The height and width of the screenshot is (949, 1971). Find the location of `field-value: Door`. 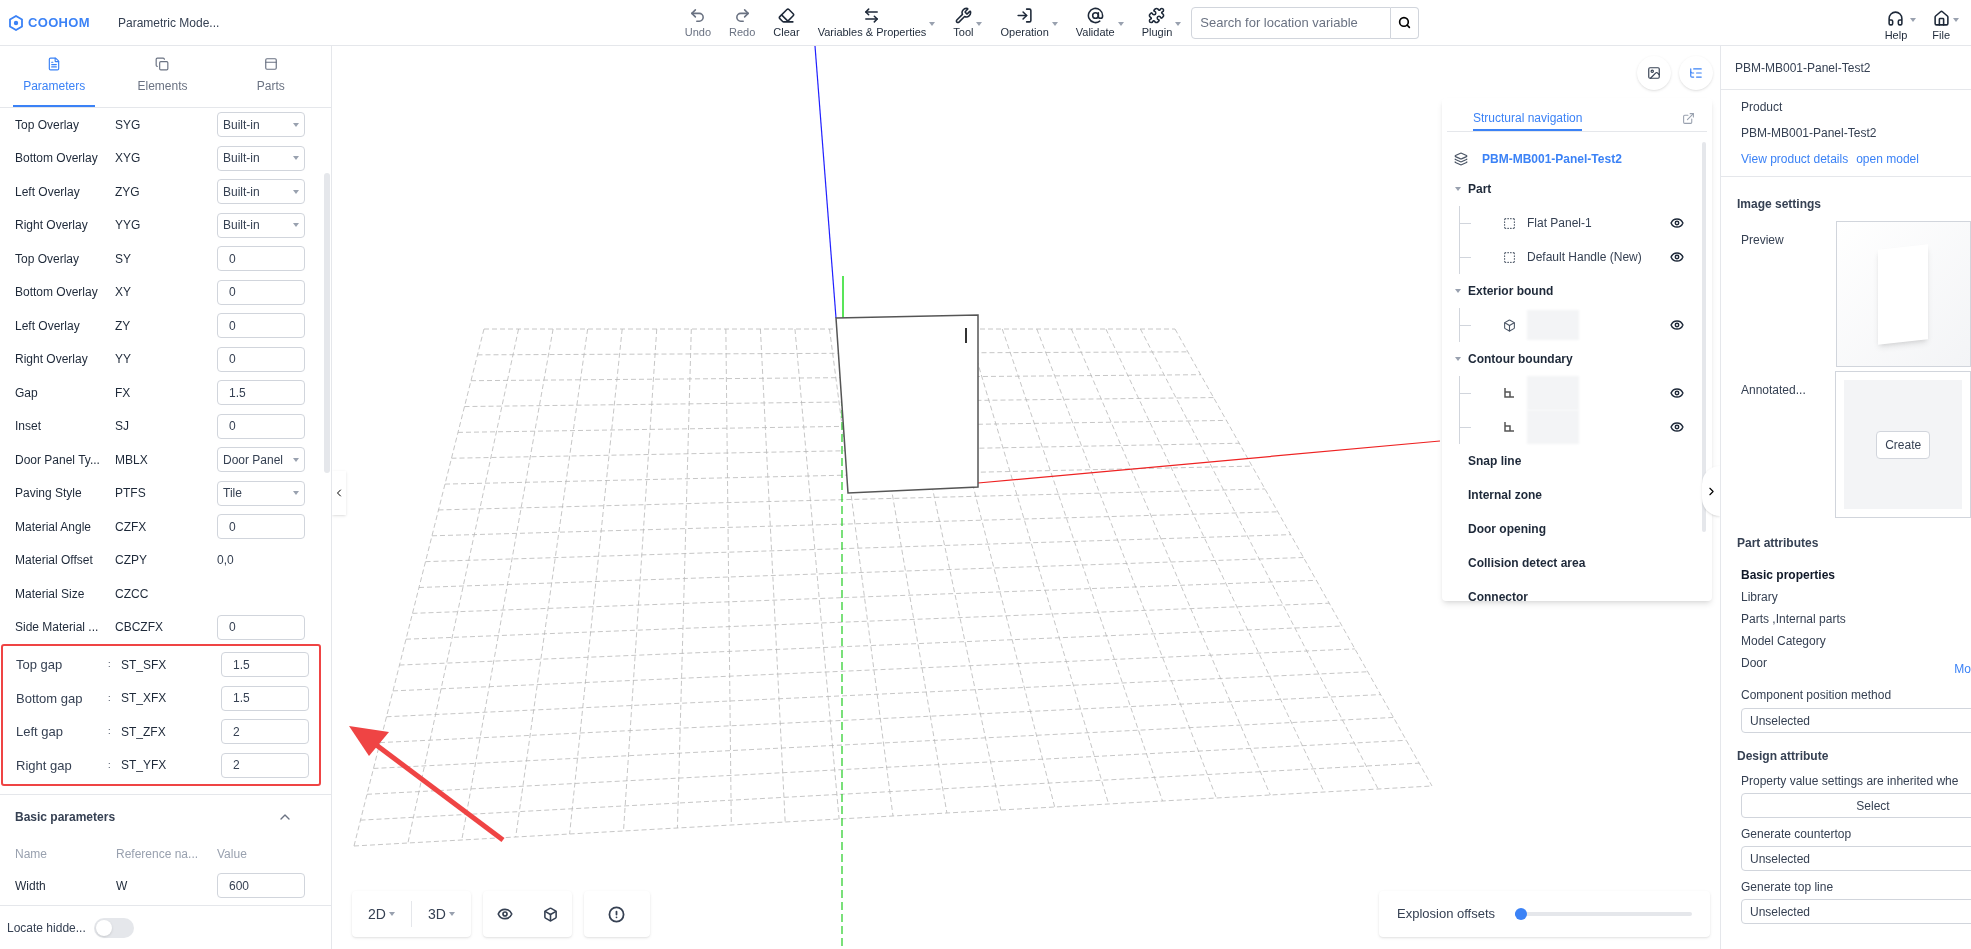

field-value: Door is located at coordinates (1754, 663).